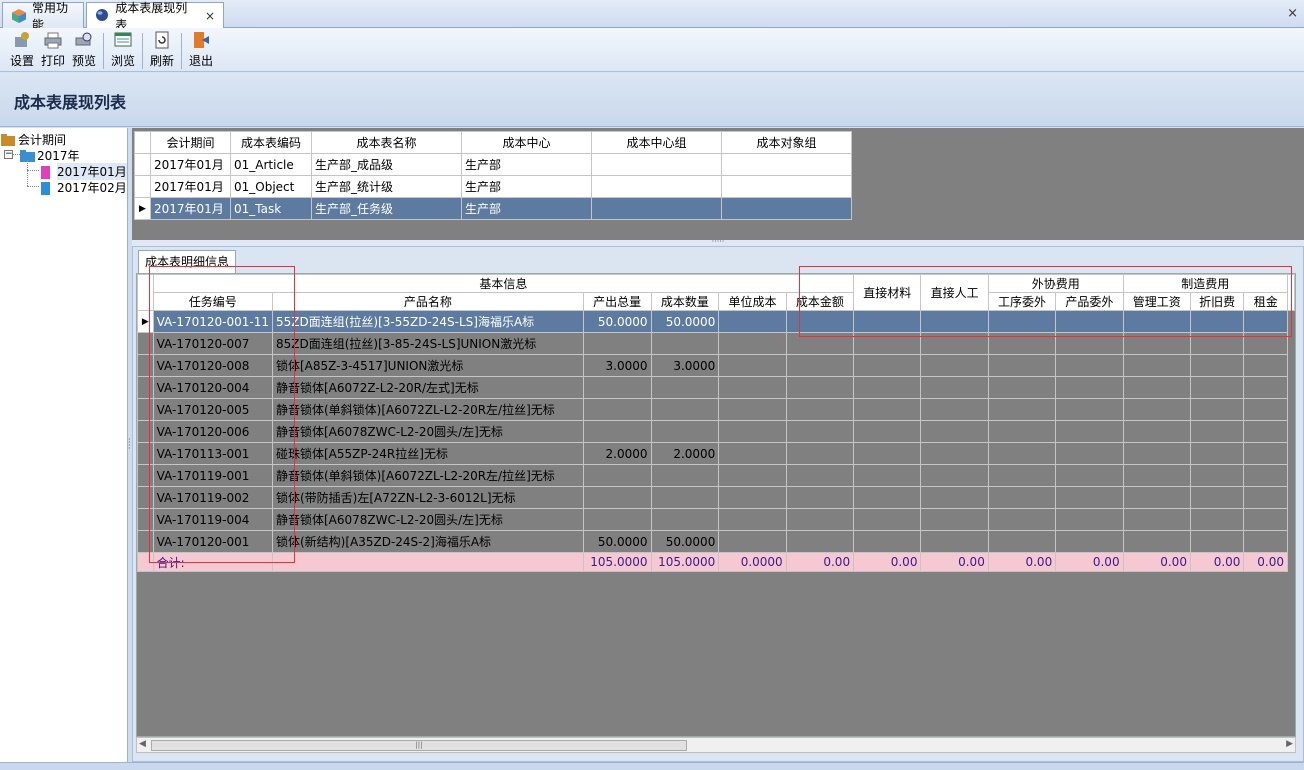 The height and width of the screenshot is (770, 1304). Describe the element at coordinates (83, 171) in the screenshot. I see `tree-node-2017-01: 2017年01月` at that location.